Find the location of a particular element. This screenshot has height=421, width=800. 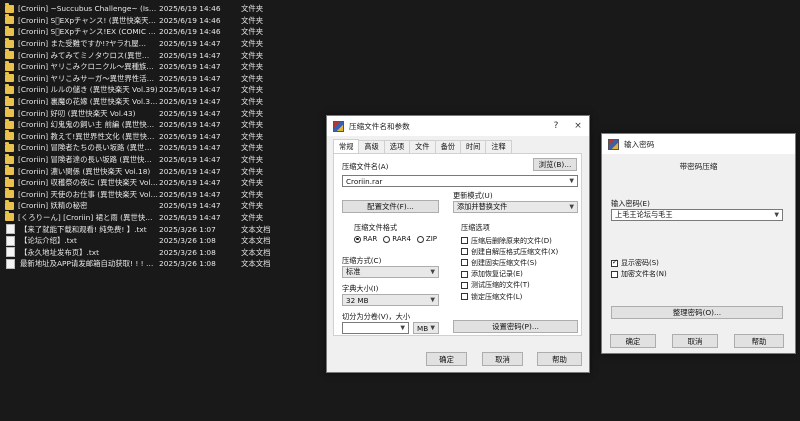

option-checkbox-4: 测试压缩的文件(T) is located at coordinates (509, 285).